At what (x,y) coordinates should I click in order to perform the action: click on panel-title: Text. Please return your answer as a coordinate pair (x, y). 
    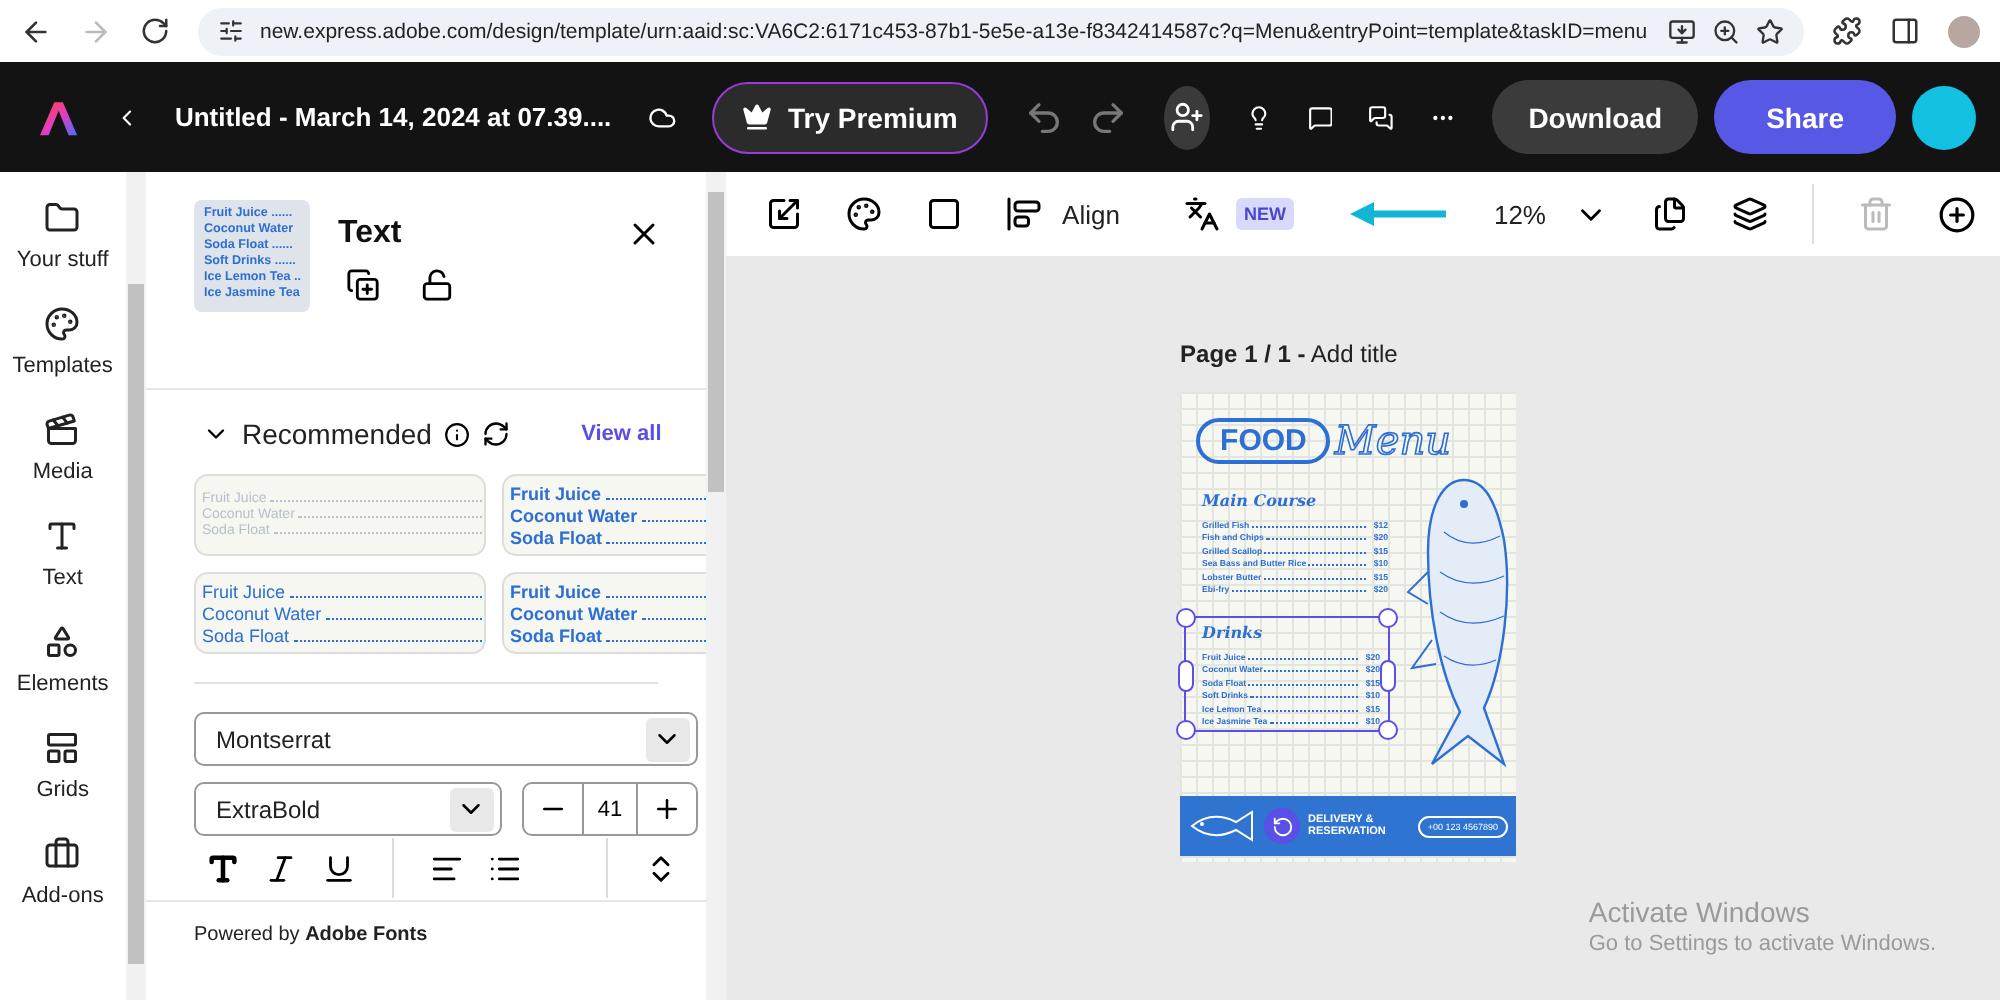
    Looking at the image, I should click on (370, 234).